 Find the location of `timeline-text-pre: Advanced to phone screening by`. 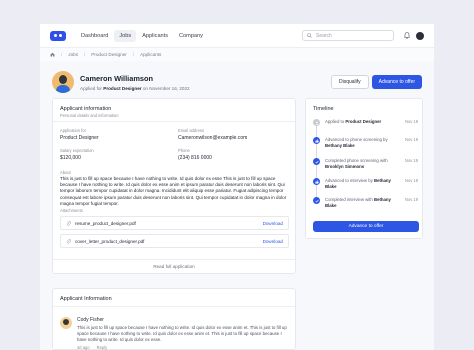

timeline-text-pre: Advanced to phone screening by is located at coordinates (356, 139).